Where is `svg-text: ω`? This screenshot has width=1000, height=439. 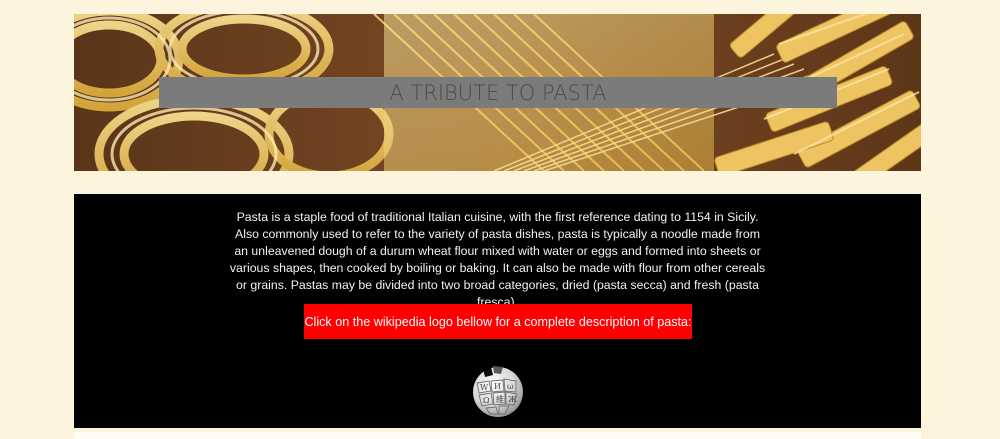 svg-text: ω is located at coordinates (510, 386).